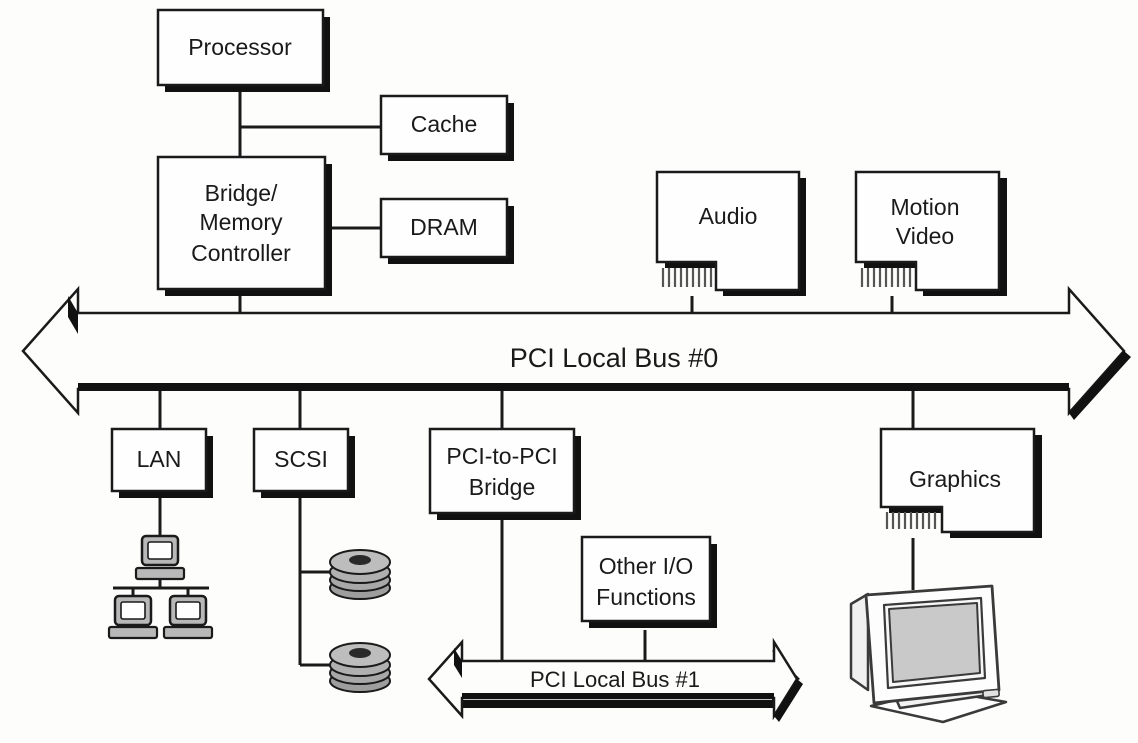 Image resolution: width=1138 pixels, height=743 pixels. I want to click on bridge-label-line2: Memory, so click(241, 222).